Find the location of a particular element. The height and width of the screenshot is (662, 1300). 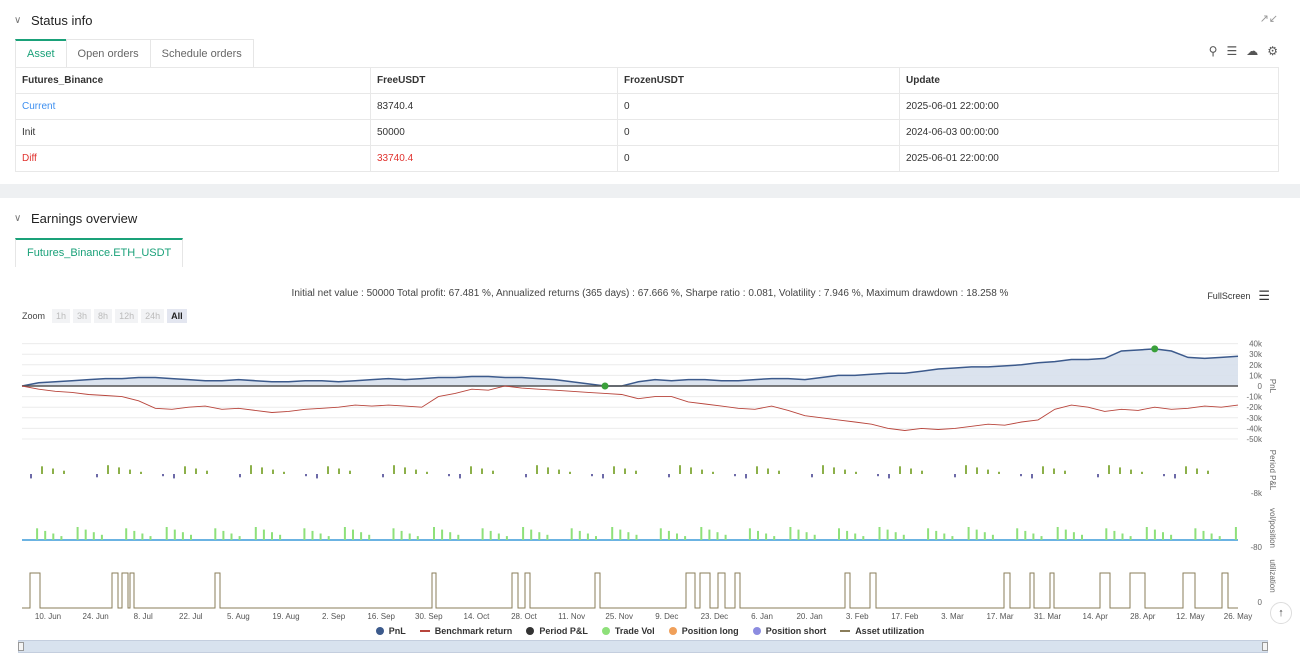

legend-period-pnl: Period P&L is located at coordinates (557, 631).